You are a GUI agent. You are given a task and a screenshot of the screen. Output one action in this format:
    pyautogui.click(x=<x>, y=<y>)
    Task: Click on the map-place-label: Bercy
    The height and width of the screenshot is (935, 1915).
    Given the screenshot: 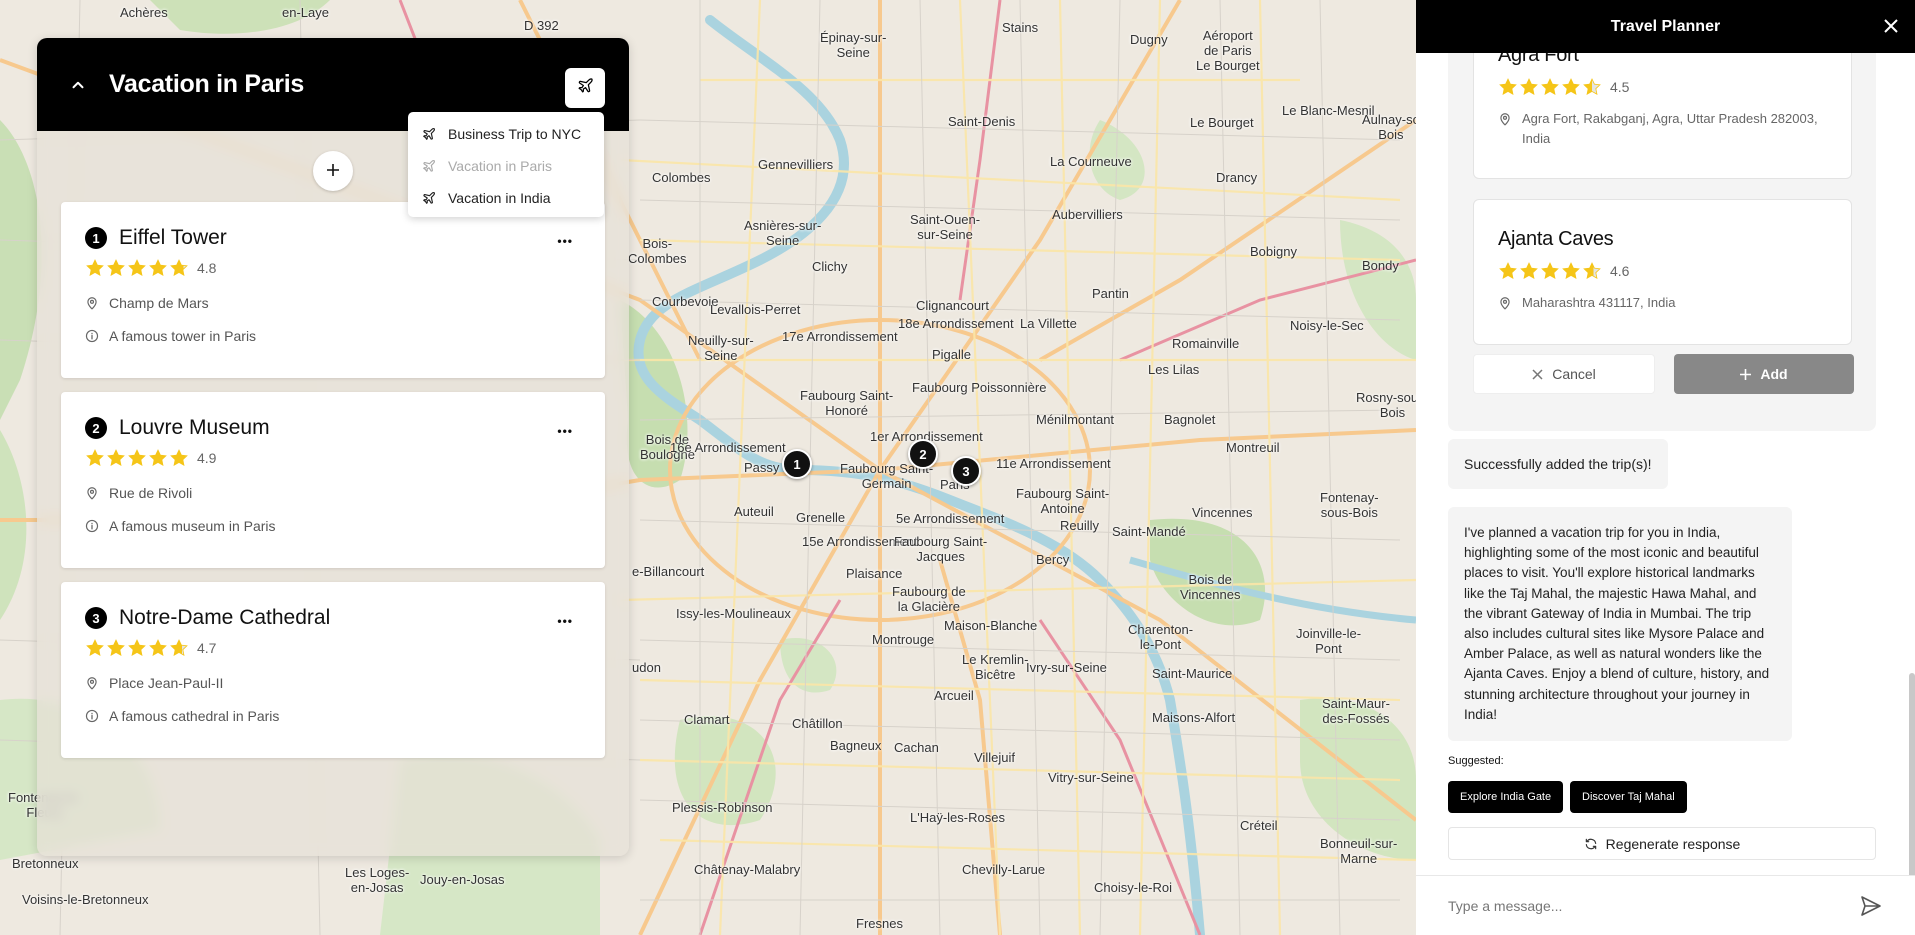 What is the action you would take?
    pyautogui.click(x=1053, y=559)
    